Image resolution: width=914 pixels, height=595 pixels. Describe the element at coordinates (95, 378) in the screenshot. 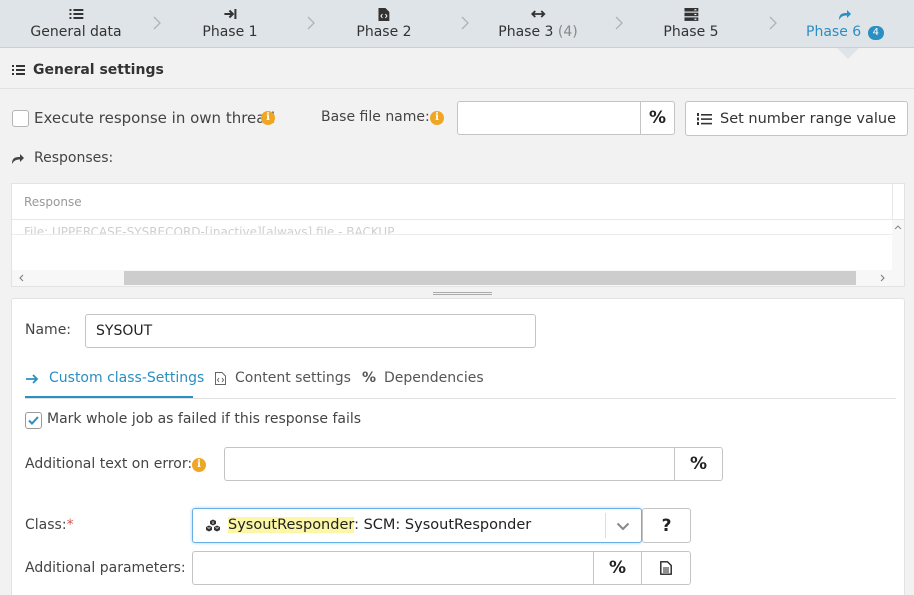

I see `tab-label-a: Custom class` at that location.